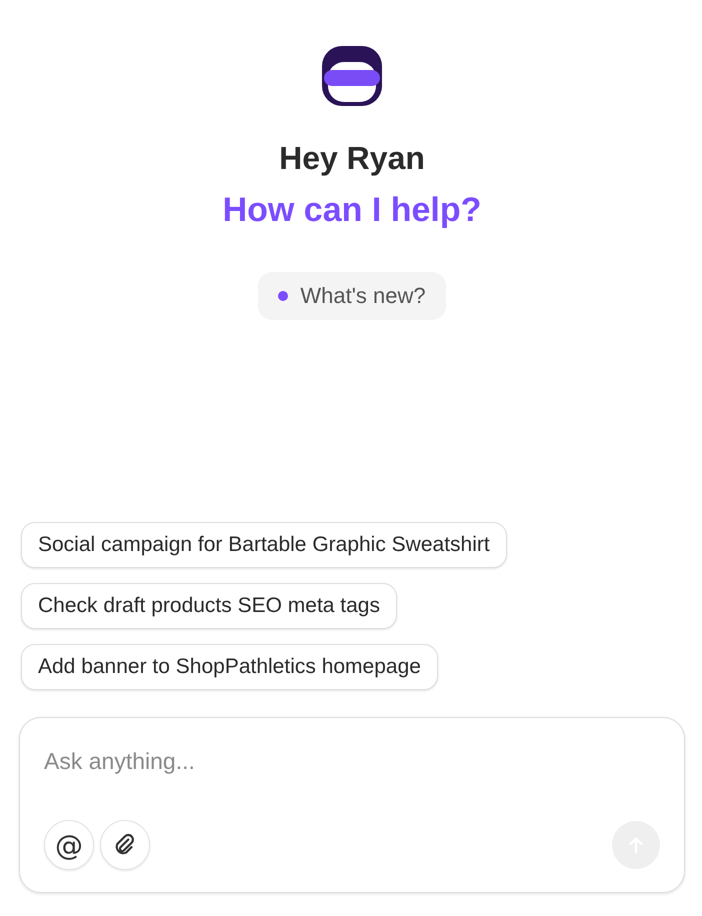 This screenshot has width=702, height=916. I want to click on whats-new-button: What's new?, so click(352, 296).